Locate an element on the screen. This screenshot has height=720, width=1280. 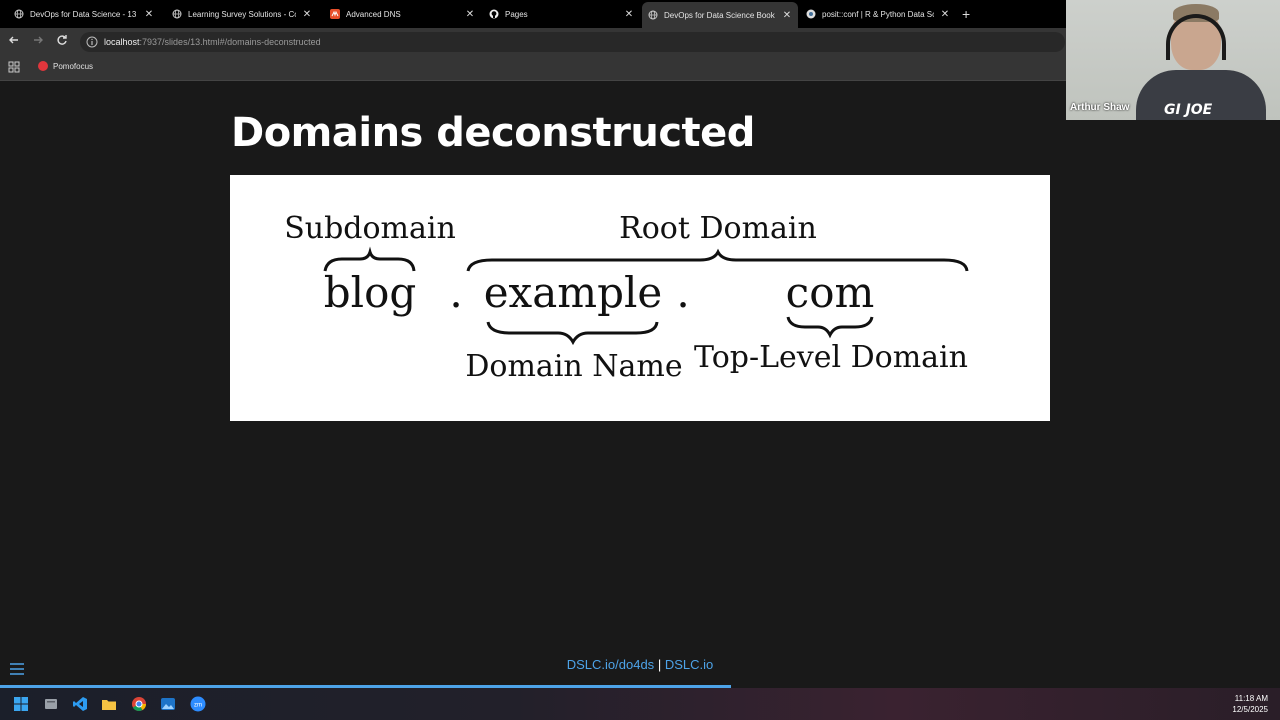
tld-label: Top-Level Domain is located at coordinates (831, 357).